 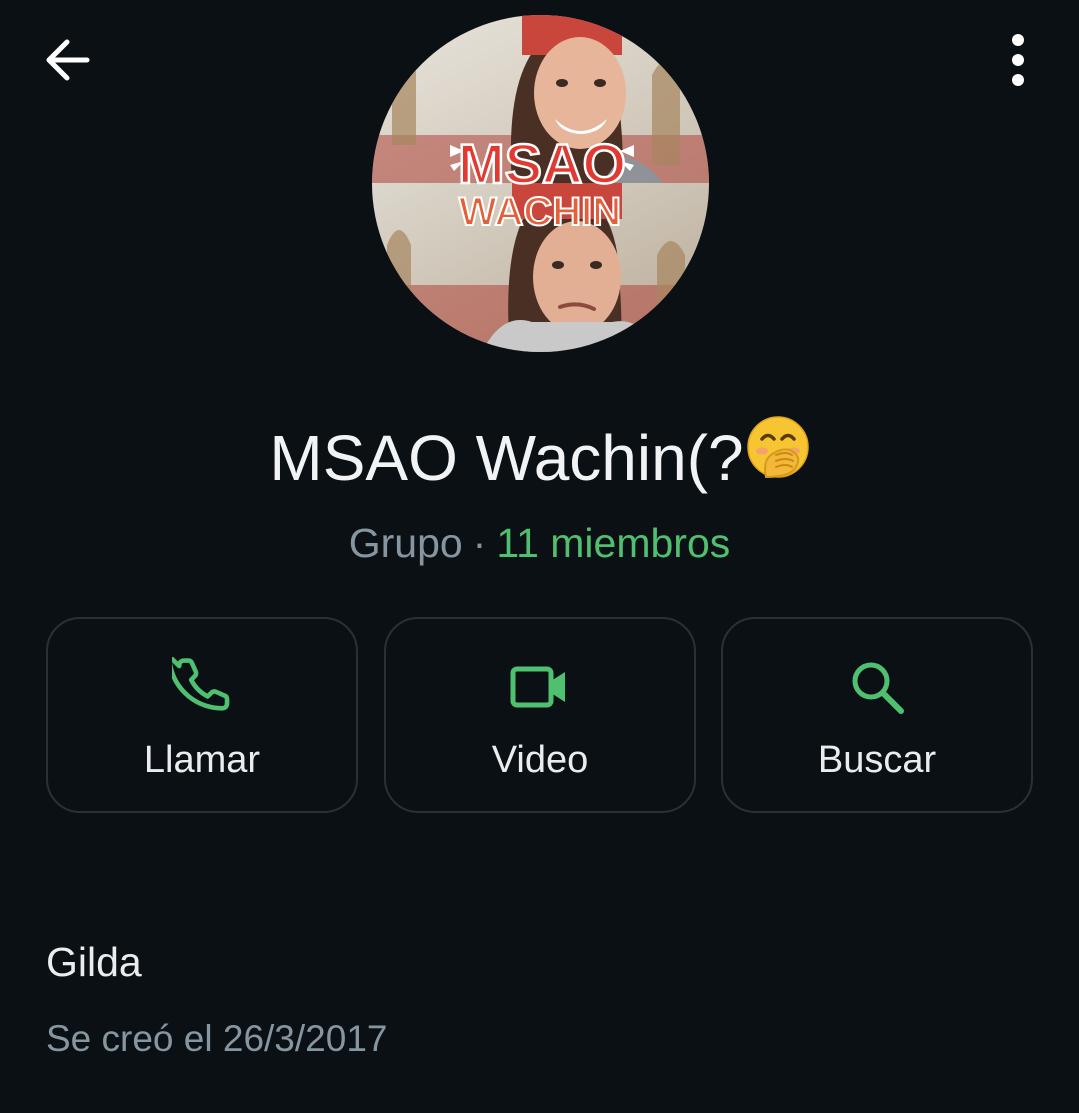 What do you see at coordinates (94, 962) in the screenshot?
I see `group-description: Gilda` at bounding box center [94, 962].